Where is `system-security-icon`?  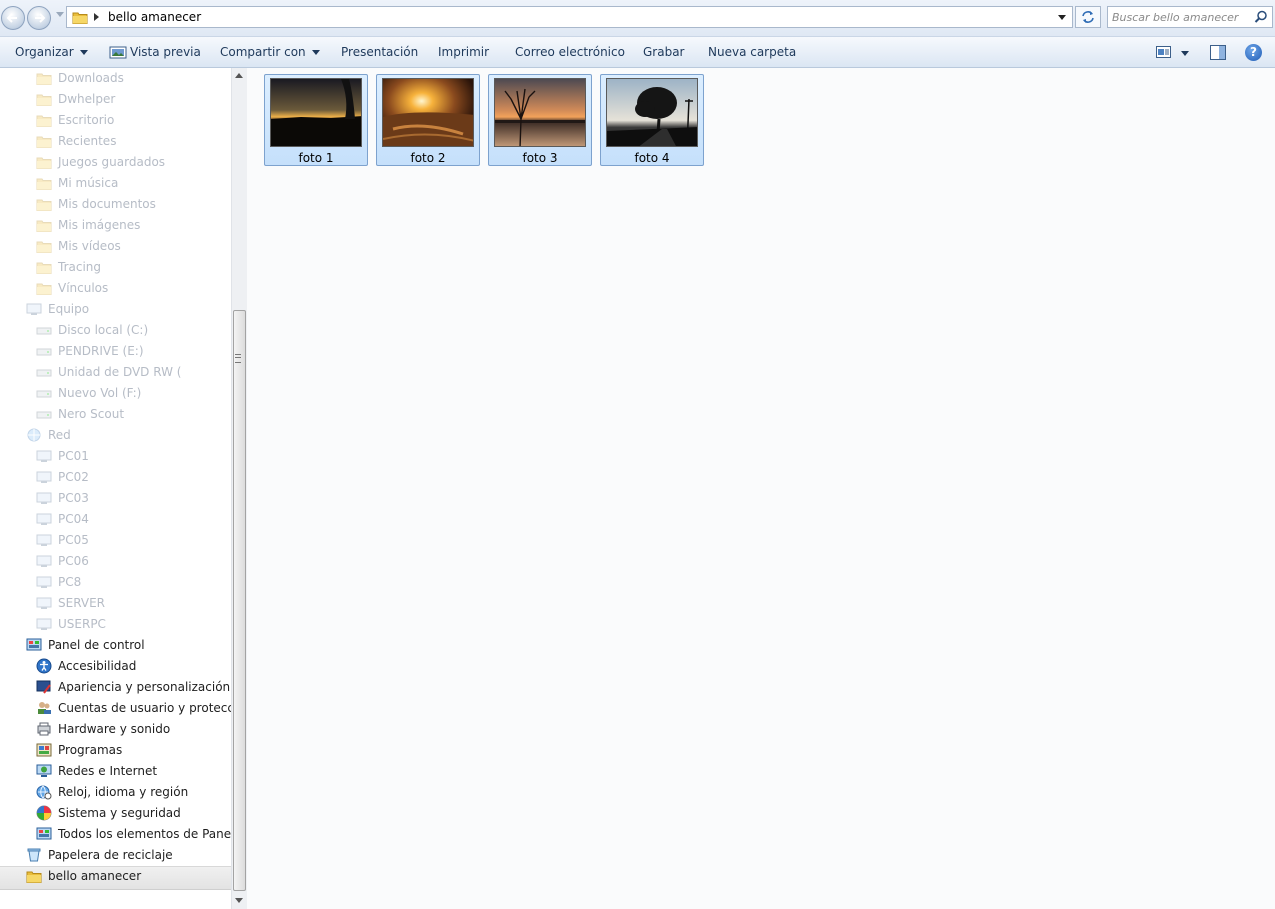
system-security-icon is located at coordinates (44, 813).